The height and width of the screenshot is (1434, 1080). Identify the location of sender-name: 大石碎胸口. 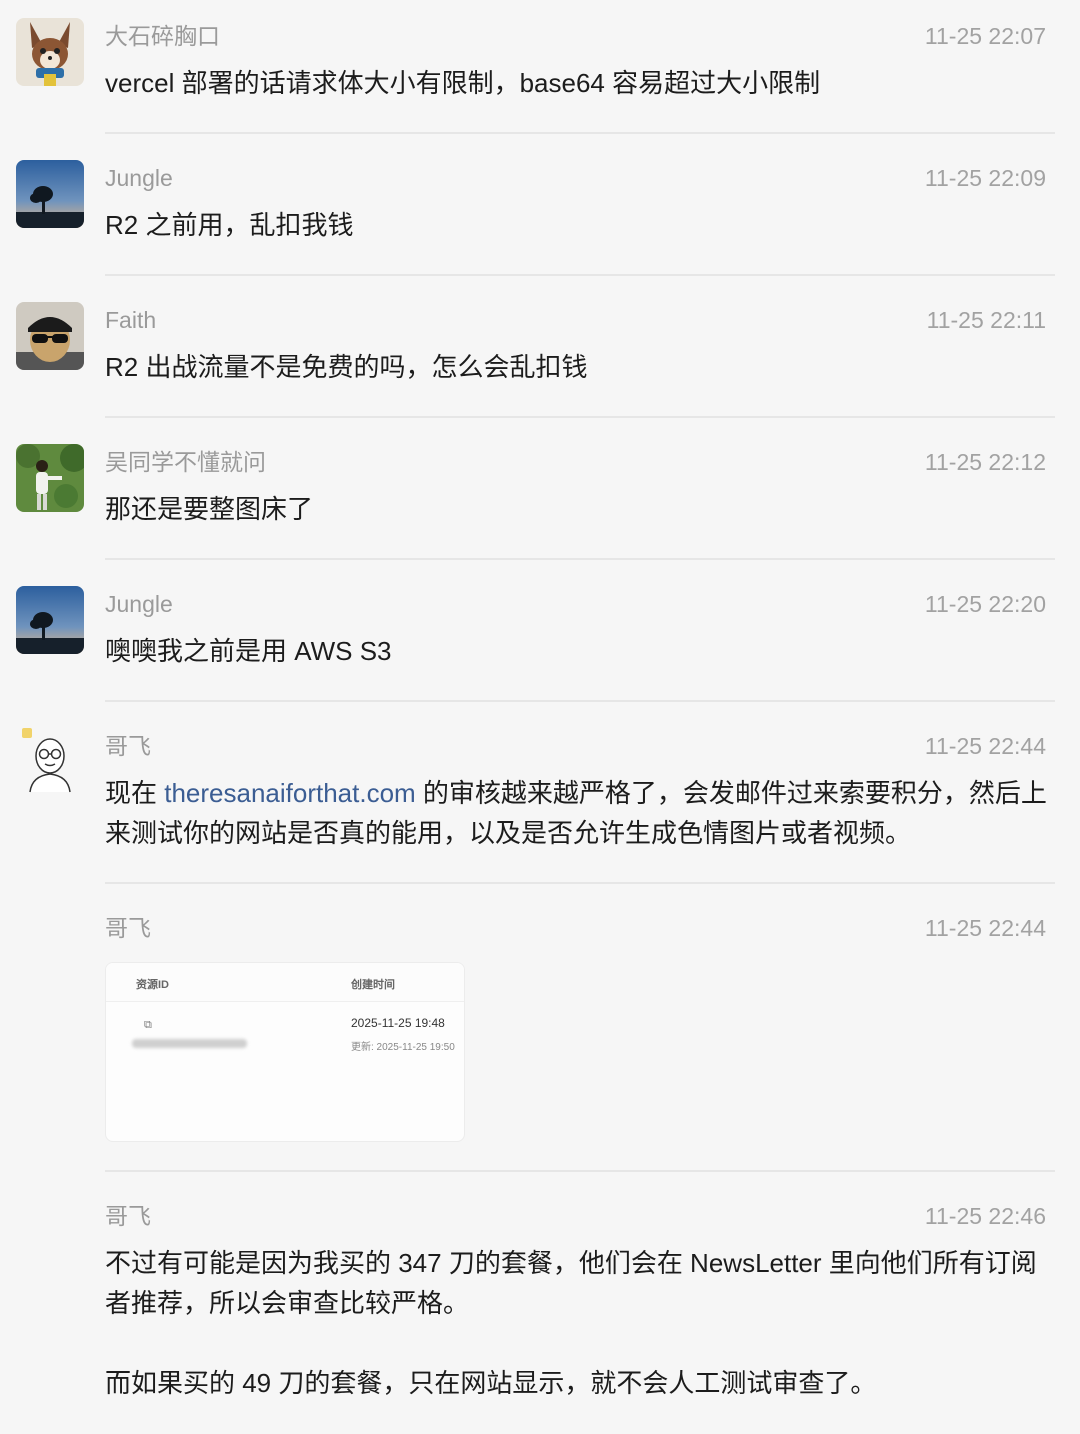
(162, 36).